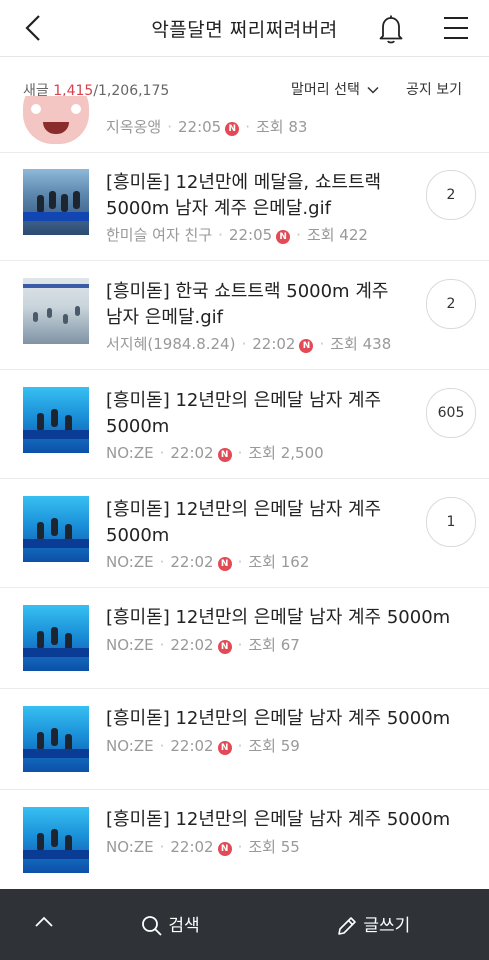  What do you see at coordinates (244, 924) in the screenshot?
I see `bottom-toolbar: 검색 글쓰기` at bounding box center [244, 924].